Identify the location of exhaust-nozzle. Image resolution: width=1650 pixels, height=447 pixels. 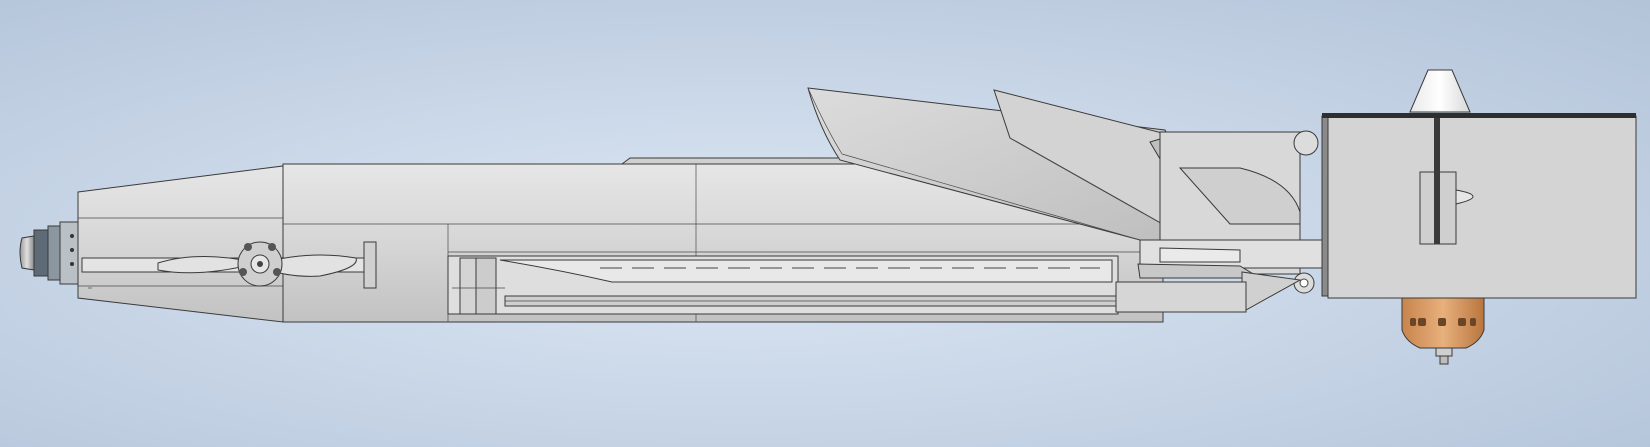
(1443, 331).